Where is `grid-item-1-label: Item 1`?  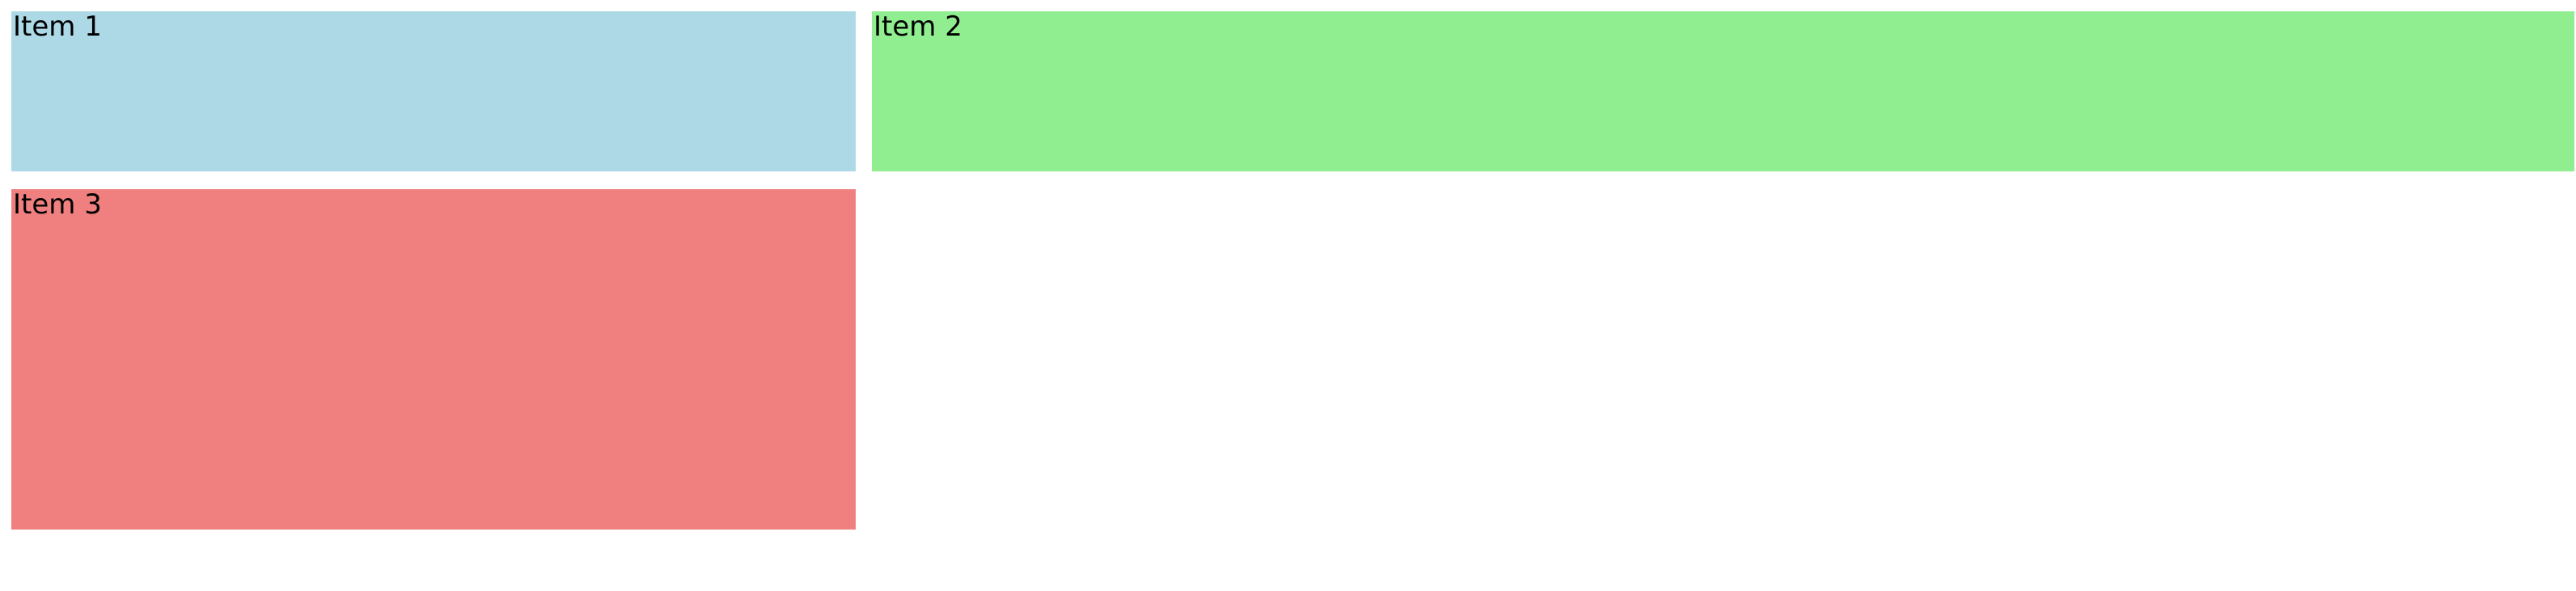 grid-item-1-label: Item 1 is located at coordinates (57, 27).